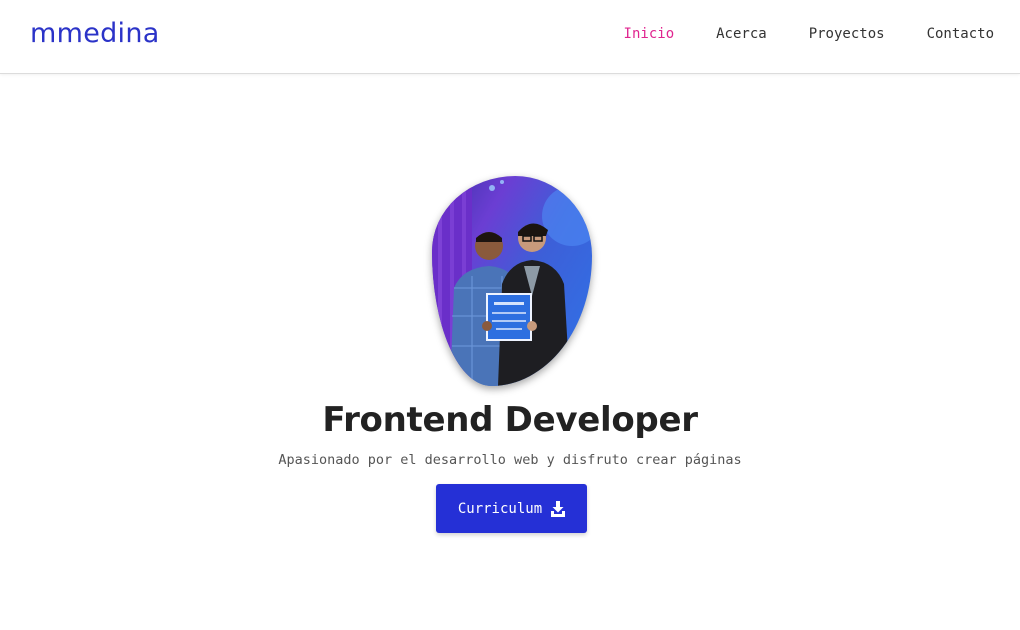  I want to click on nav-link-contacto: Contacto, so click(960, 34).